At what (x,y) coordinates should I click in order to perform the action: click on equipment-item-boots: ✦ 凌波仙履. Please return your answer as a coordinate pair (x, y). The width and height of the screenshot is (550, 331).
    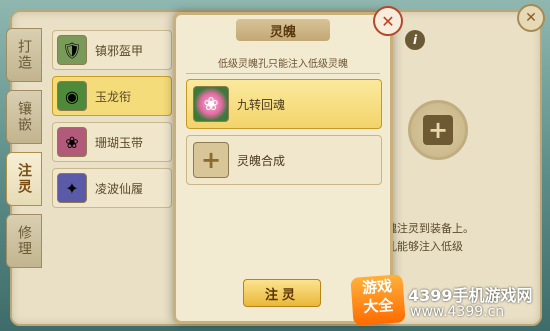
    Looking at the image, I should click on (112, 188).